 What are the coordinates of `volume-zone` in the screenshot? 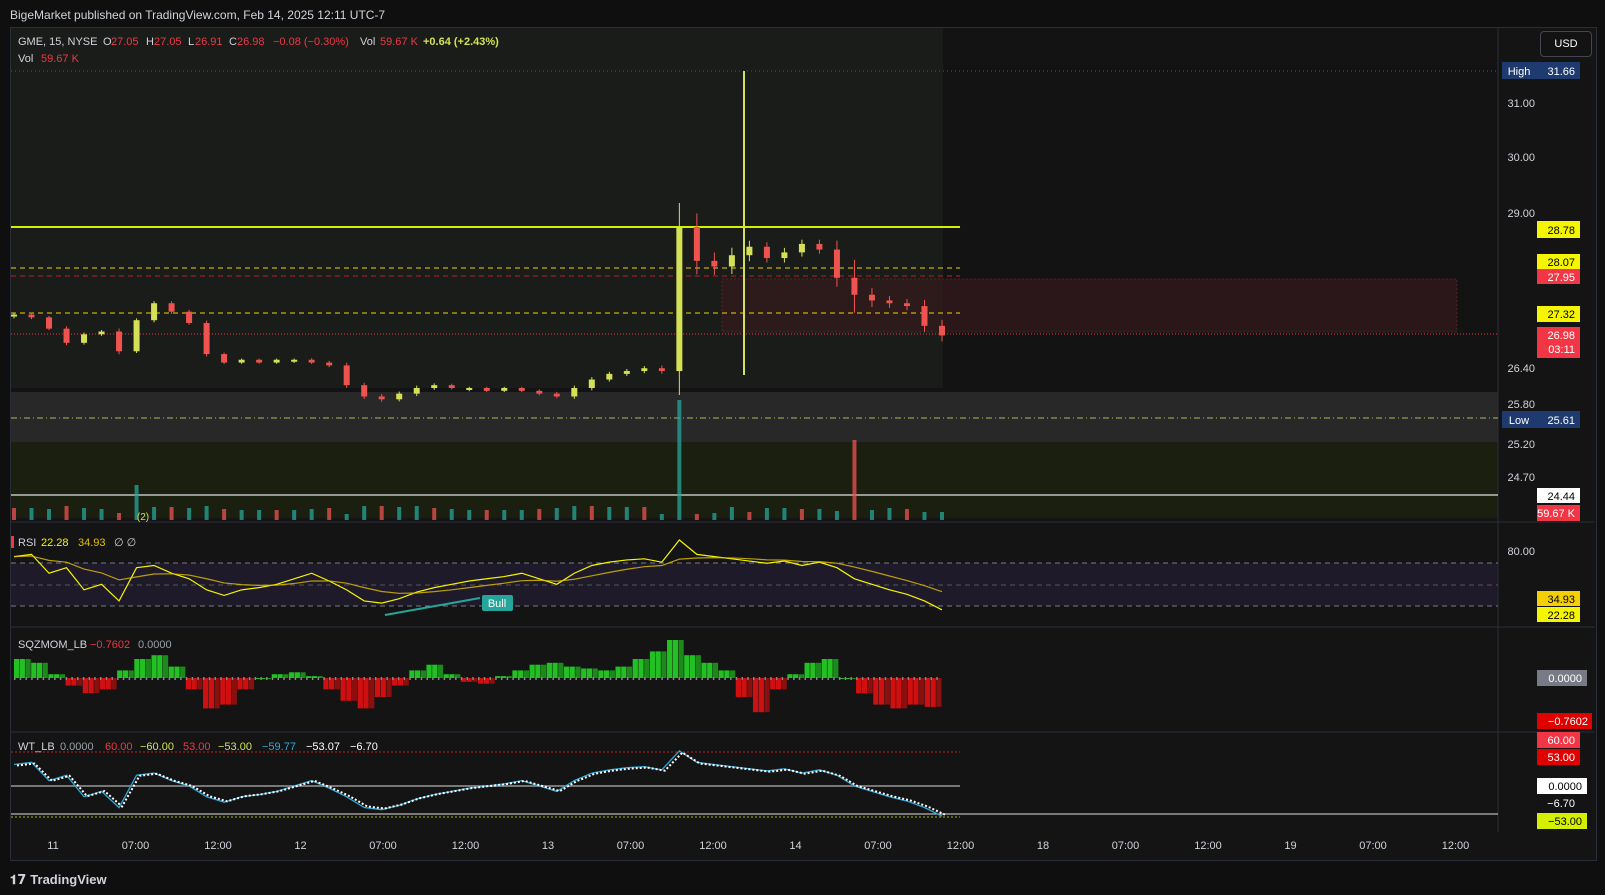 It's located at (754, 480).